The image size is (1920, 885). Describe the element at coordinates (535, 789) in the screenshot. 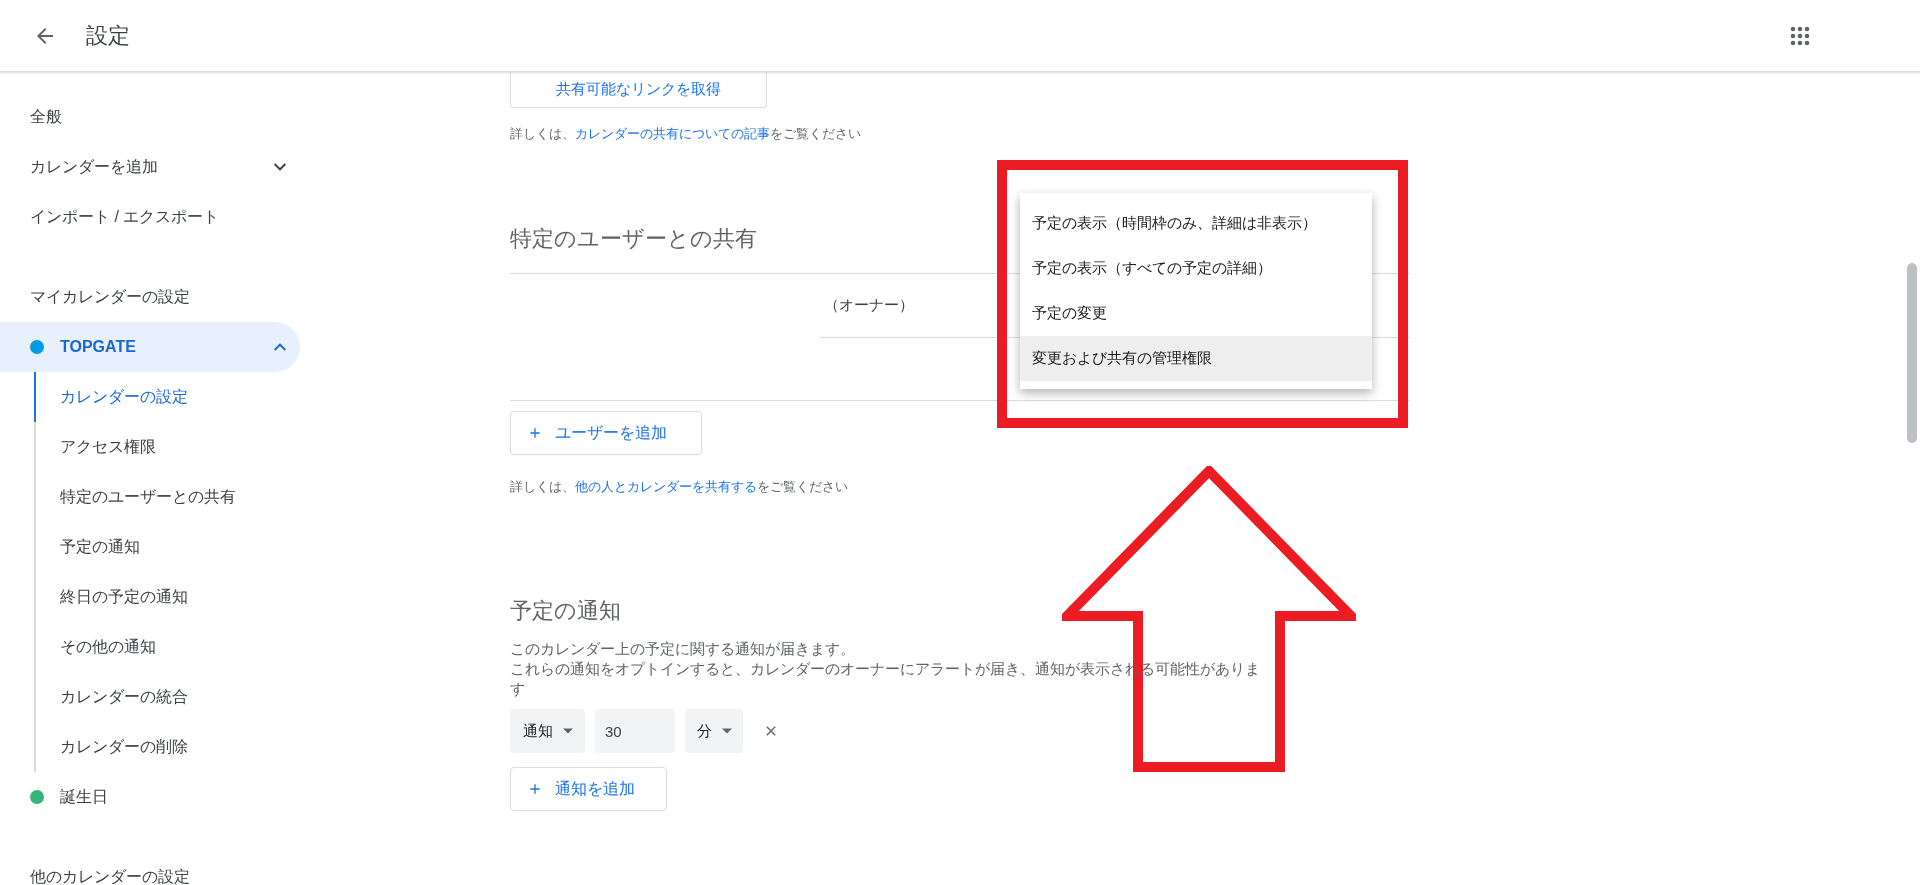

I see `plus-icon` at that location.